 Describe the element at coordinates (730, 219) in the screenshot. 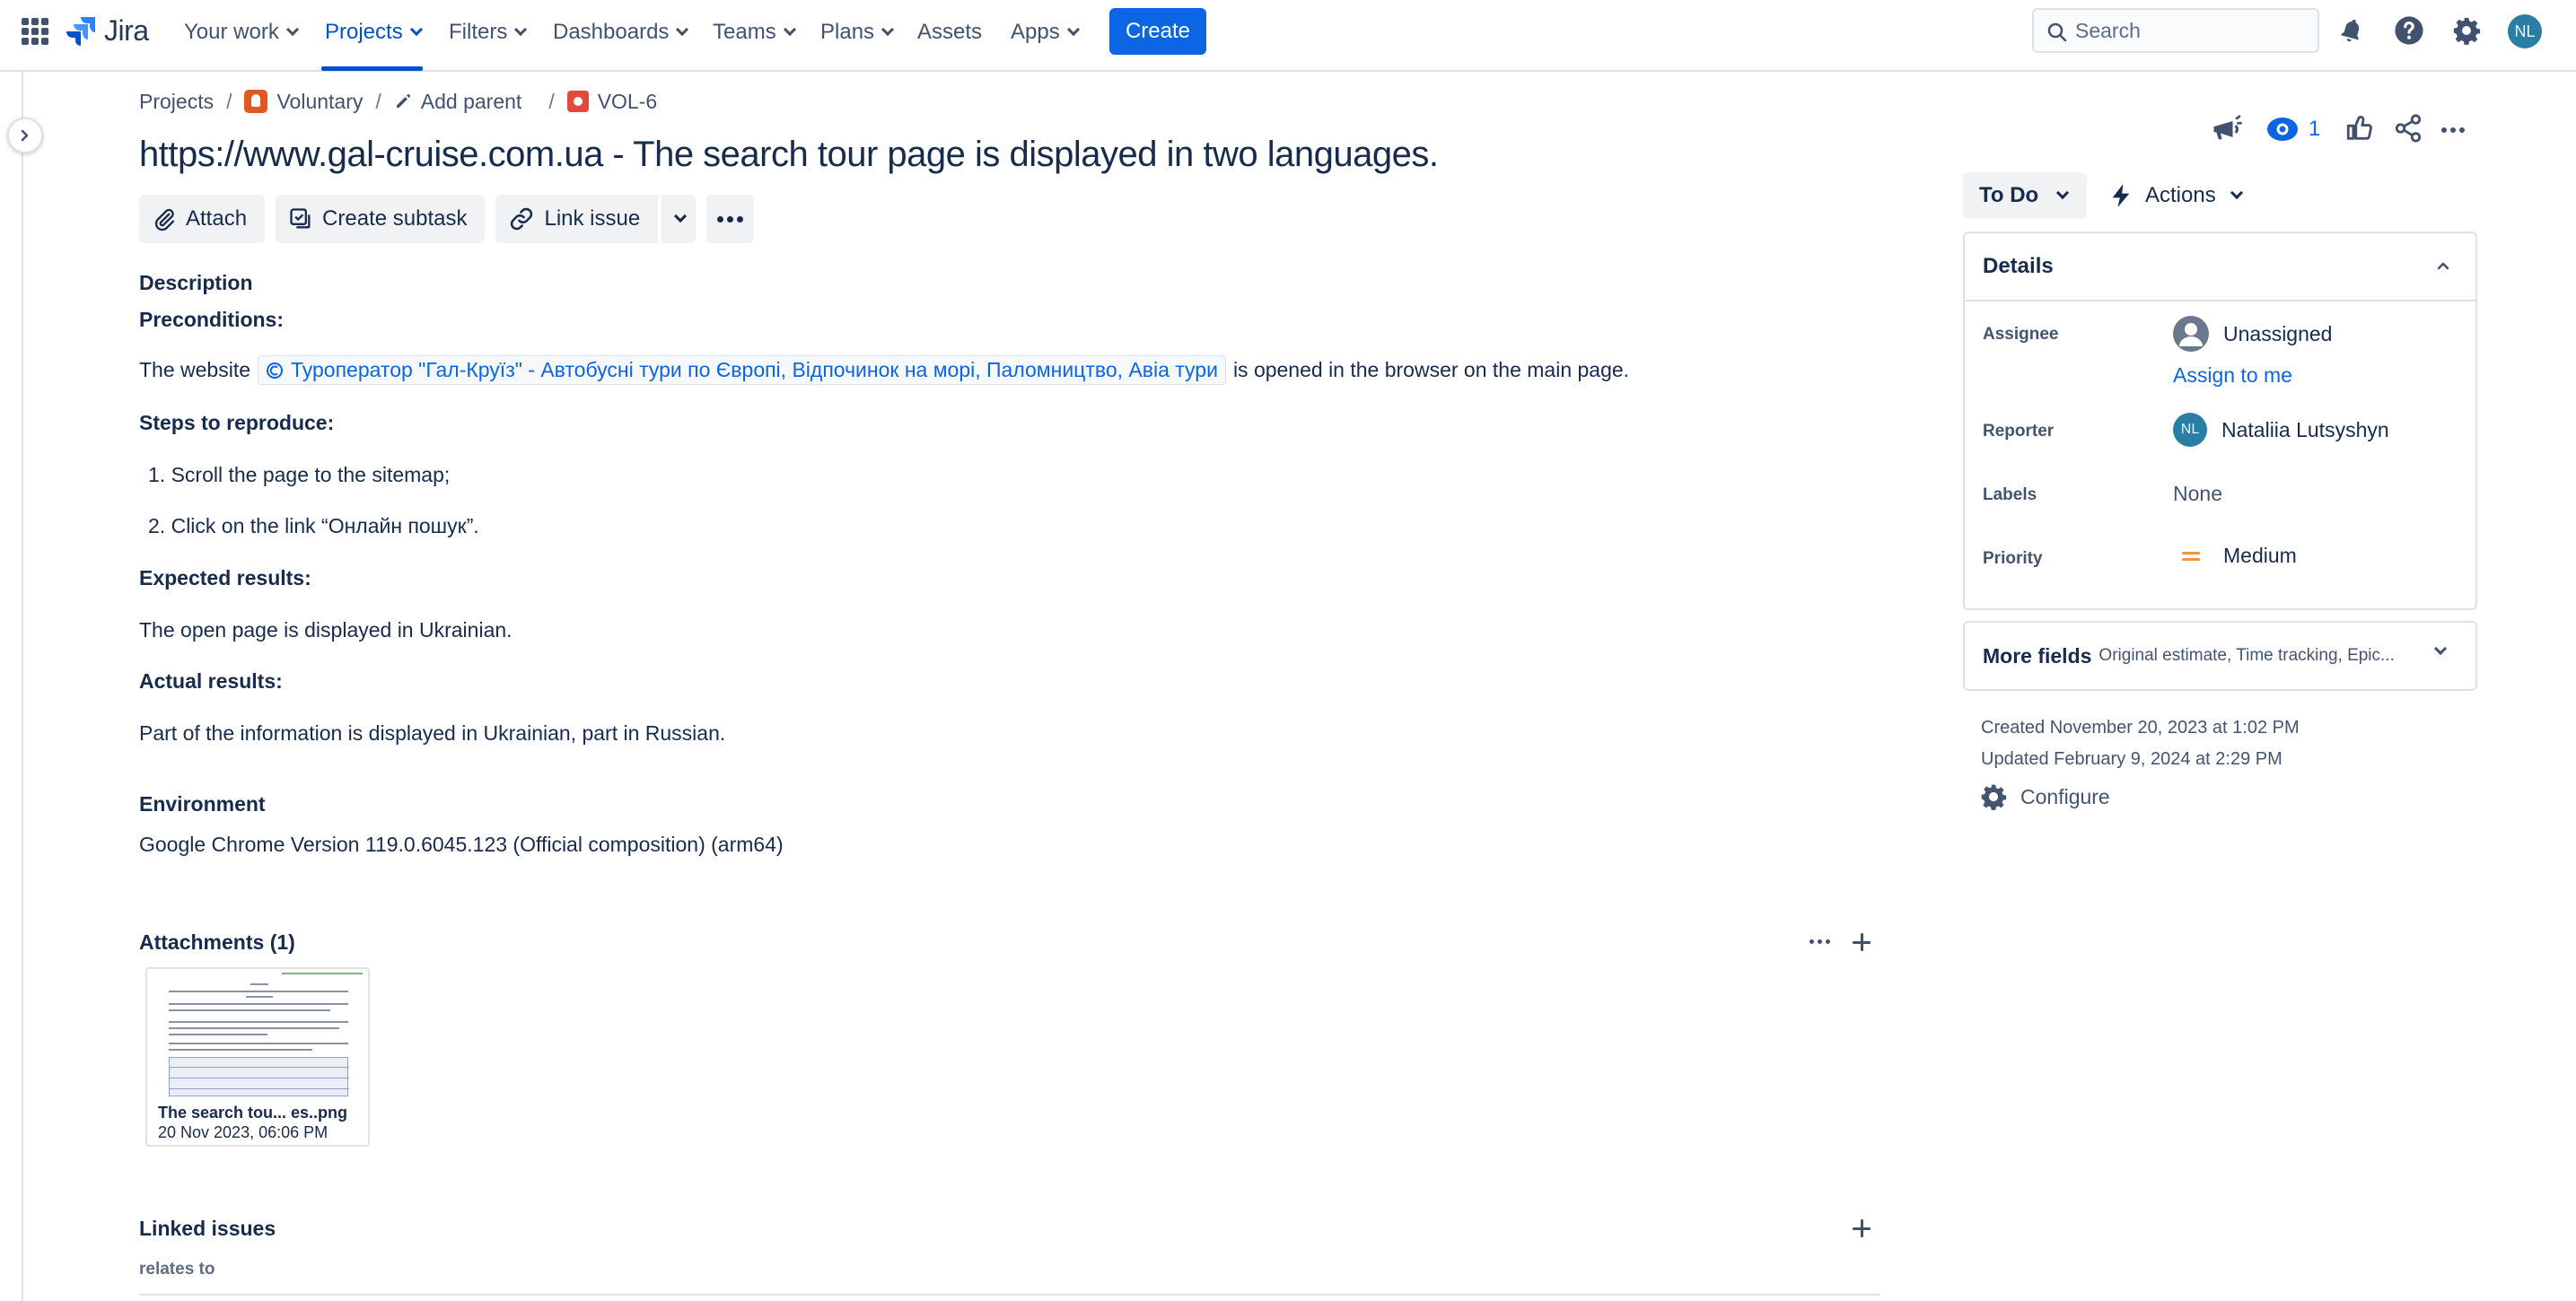

I see `more-toolbar-button` at that location.